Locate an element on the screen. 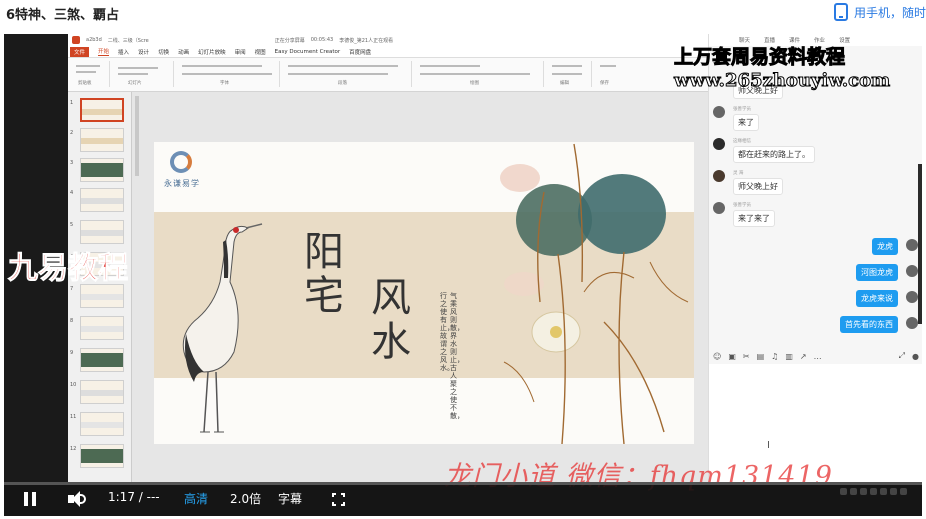 The image size is (926, 519). slide-number: 2 is located at coordinates (72, 133).